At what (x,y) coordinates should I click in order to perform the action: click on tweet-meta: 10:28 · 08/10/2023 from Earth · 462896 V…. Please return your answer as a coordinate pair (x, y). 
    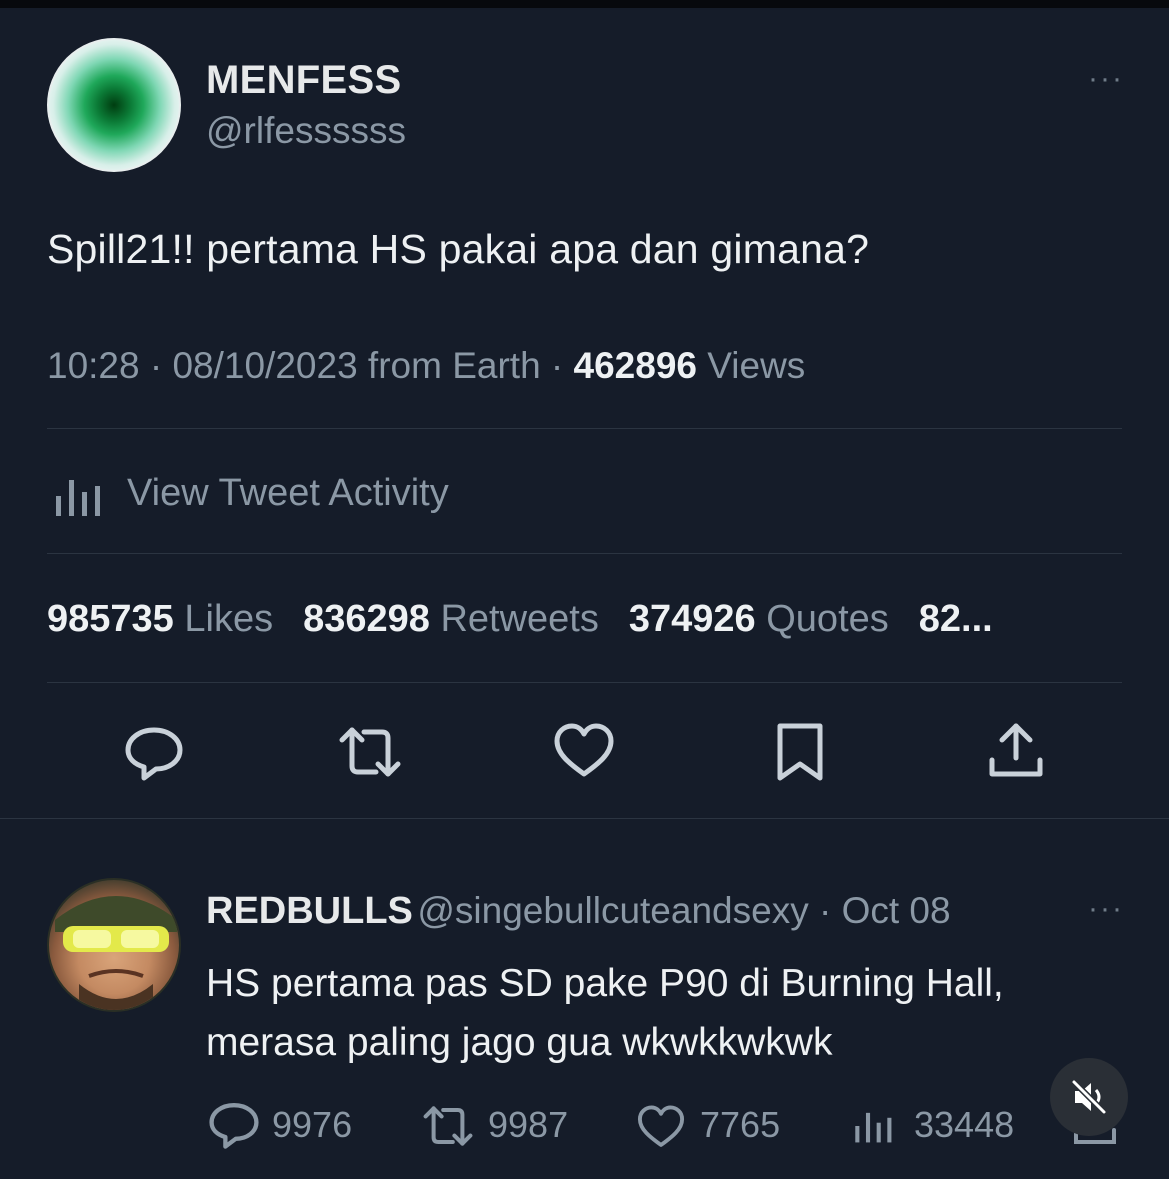
    Looking at the image, I should click on (426, 366).